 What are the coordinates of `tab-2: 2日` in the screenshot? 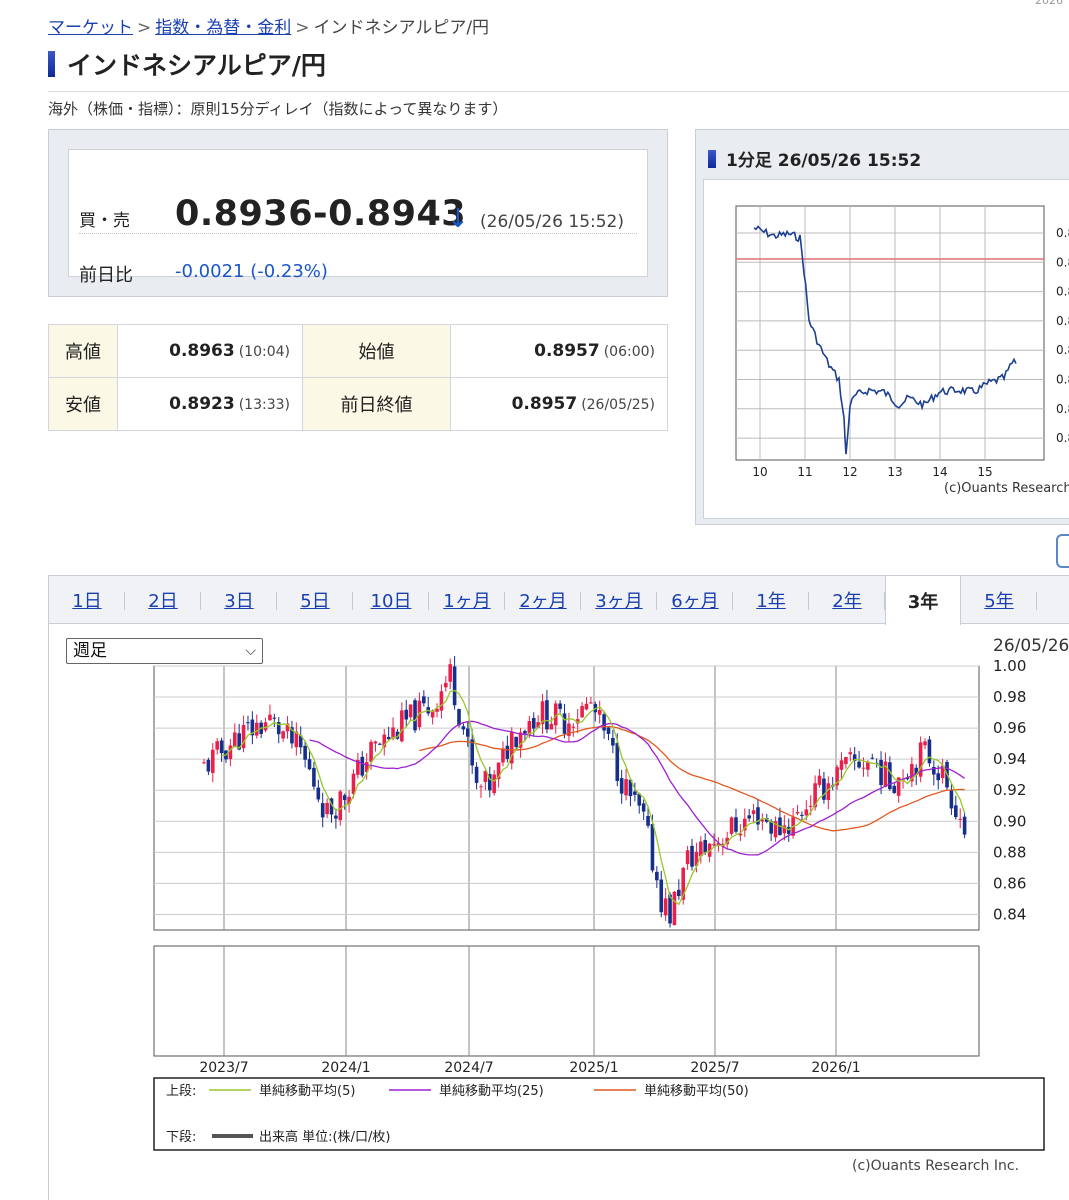 It's located at (163, 600).